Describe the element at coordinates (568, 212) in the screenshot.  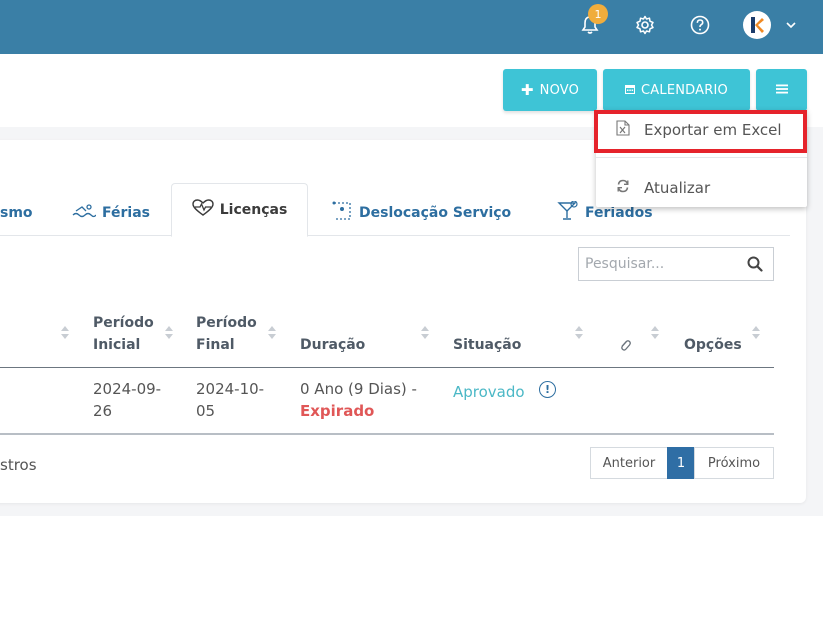
I see `cocktail-icon` at that location.